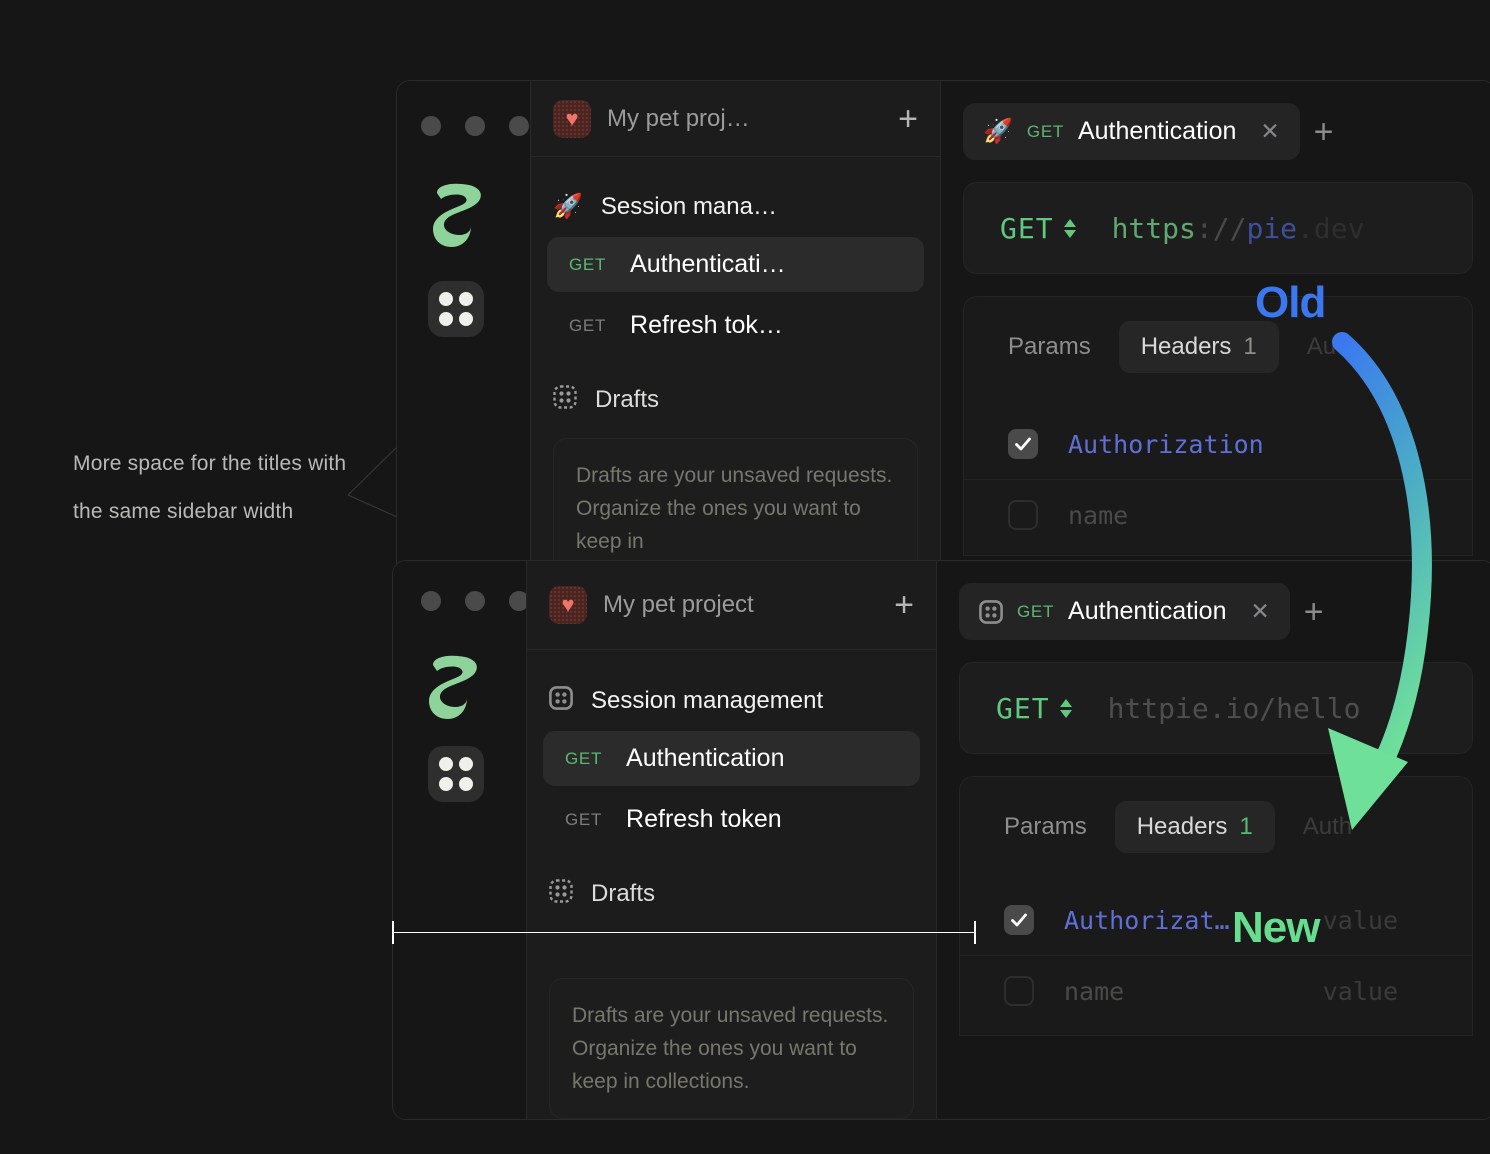 The image size is (1490, 1154). Describe the element at coordinates (1324, 132) in the screenshot. I see `old-new-tab-button: +` at that location.